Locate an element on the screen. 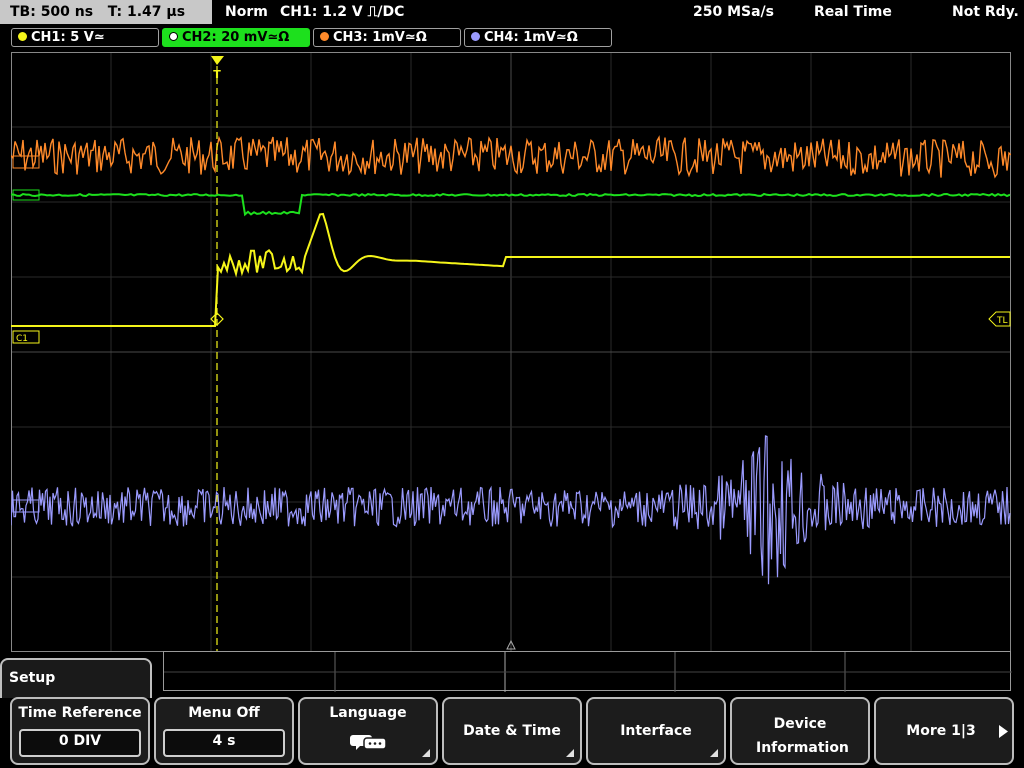 Image resolution: width=1024 pixels, height=768 pixels. ch1-dot-icon is located at coordinates (22, 36).